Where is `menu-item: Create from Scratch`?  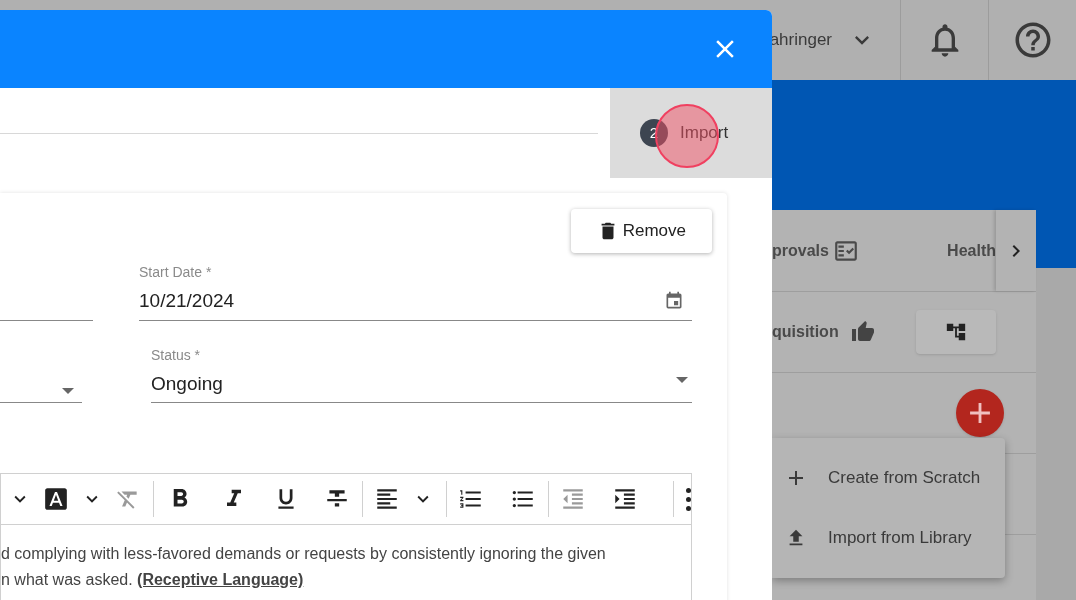
menu-item: Create from Scratch is located at coordinates (888, 478).